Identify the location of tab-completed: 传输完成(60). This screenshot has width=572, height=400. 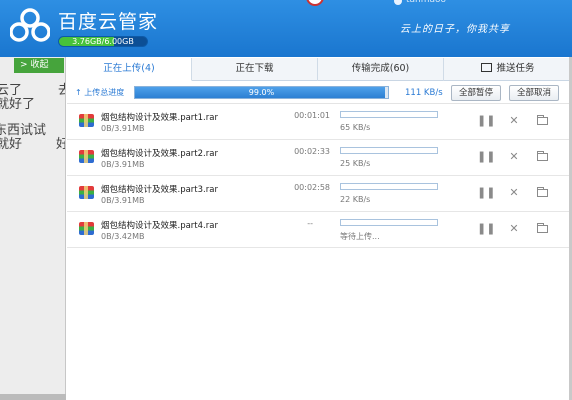
(381, 69).